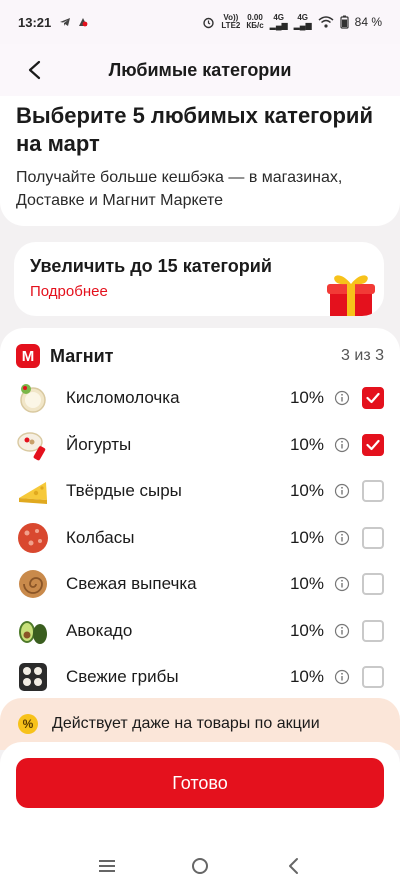 The height and width of the screenshot is (887, 400). I want to click on back-triangle-icon, so click(294, 866).